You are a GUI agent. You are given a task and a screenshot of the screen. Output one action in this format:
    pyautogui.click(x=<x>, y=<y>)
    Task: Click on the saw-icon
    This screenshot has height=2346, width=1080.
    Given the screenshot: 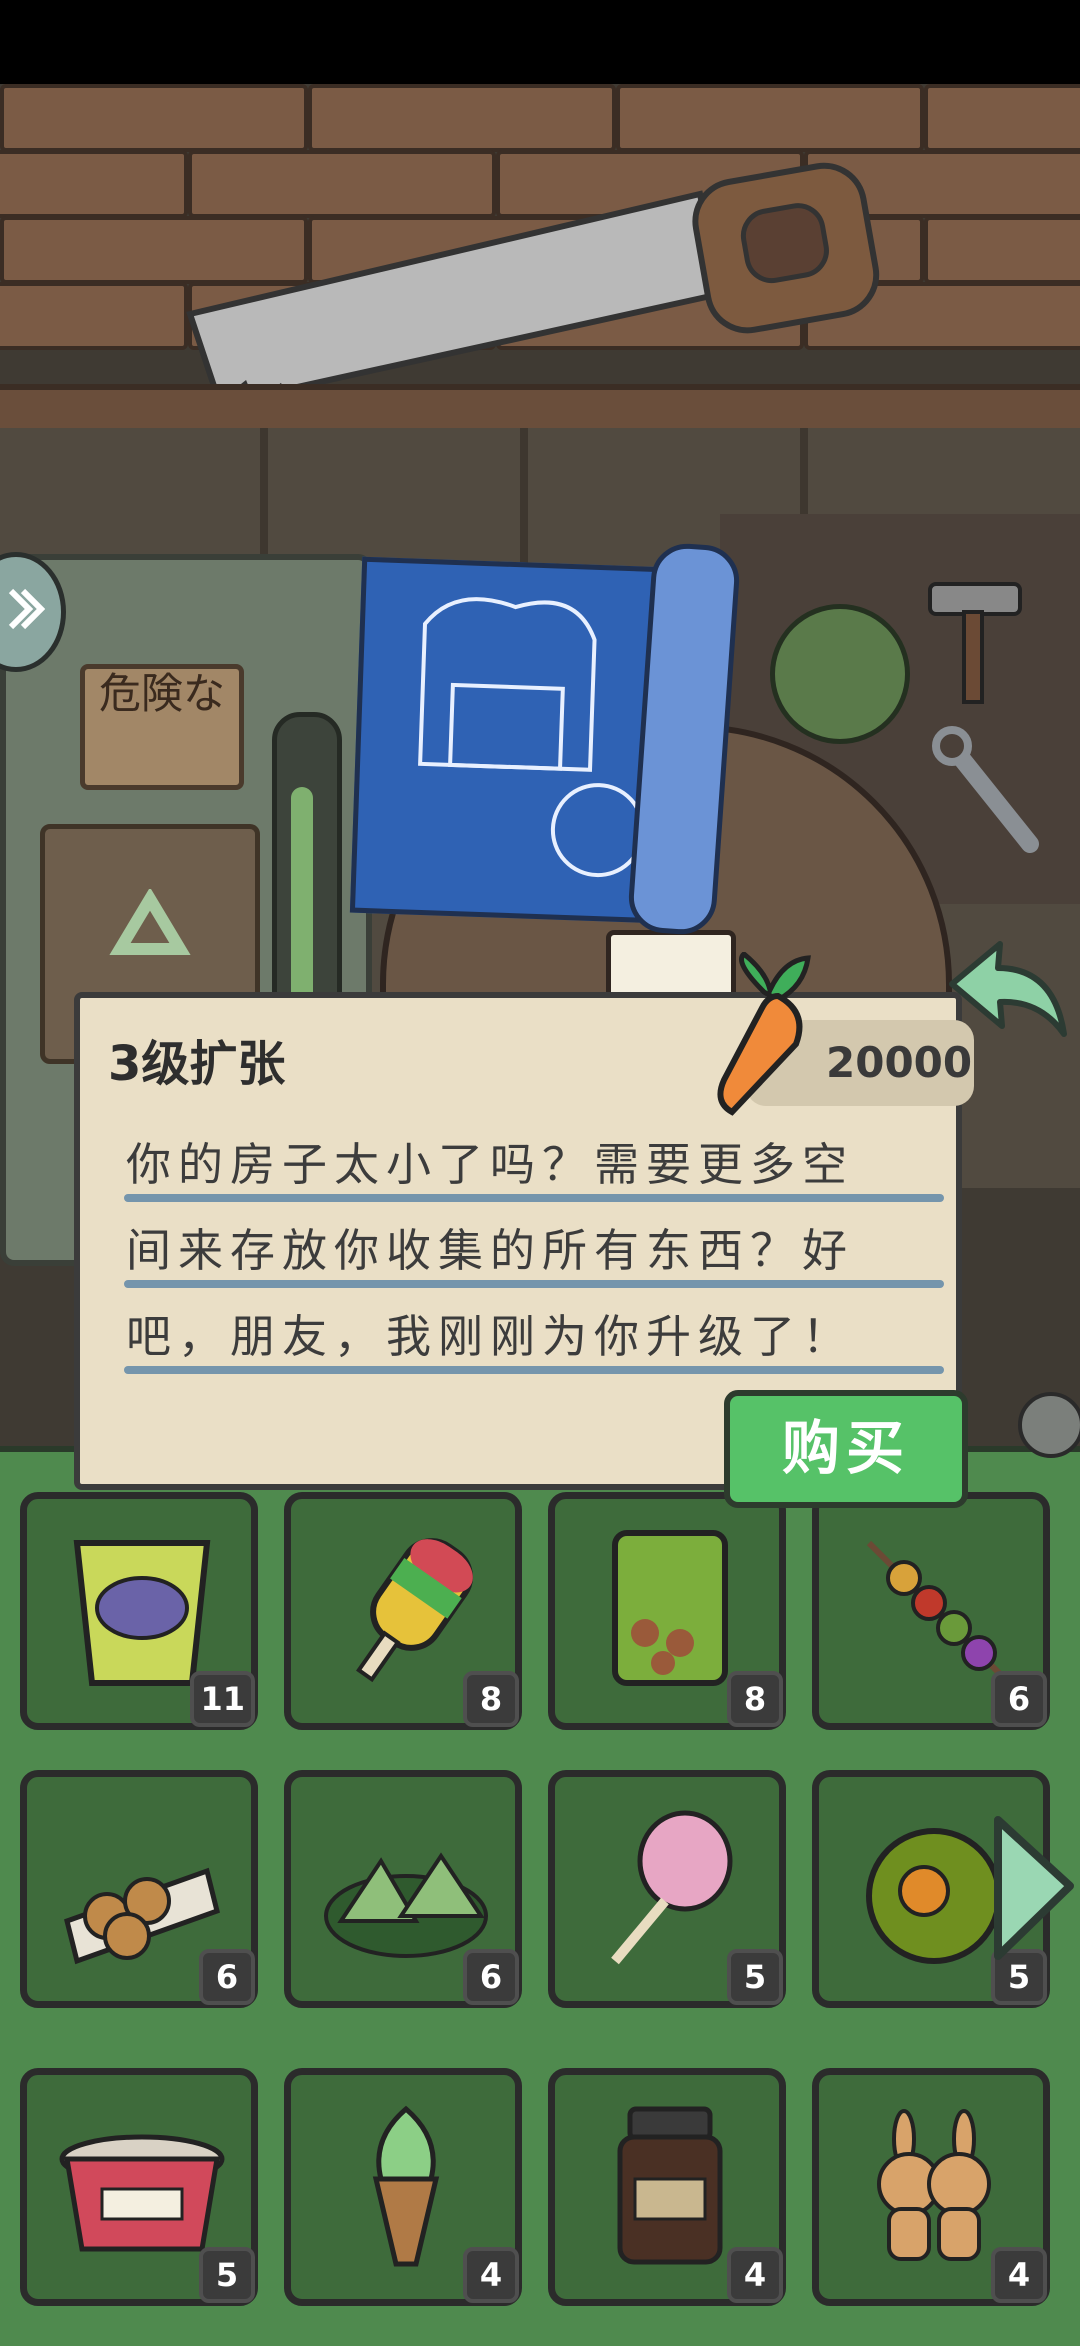 What is the action you would take?
    pyautogui.click(x=533, y=273)
    